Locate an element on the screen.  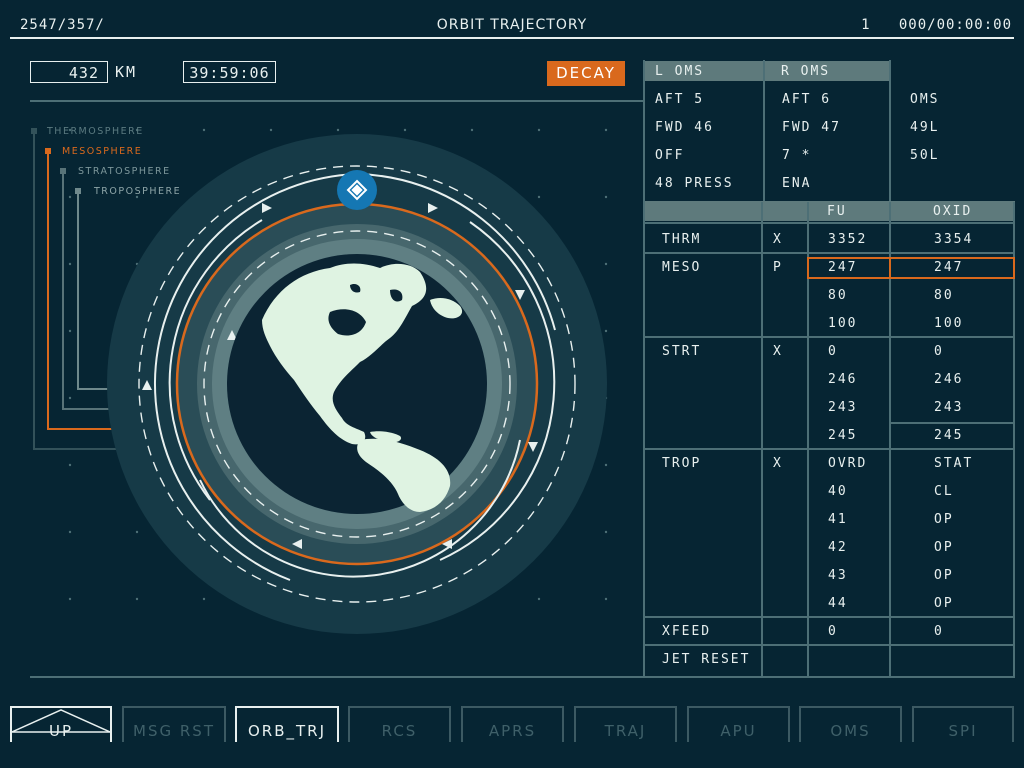
mission-clock: 1 000/00:00:00 is located at coordinates (936, 25).